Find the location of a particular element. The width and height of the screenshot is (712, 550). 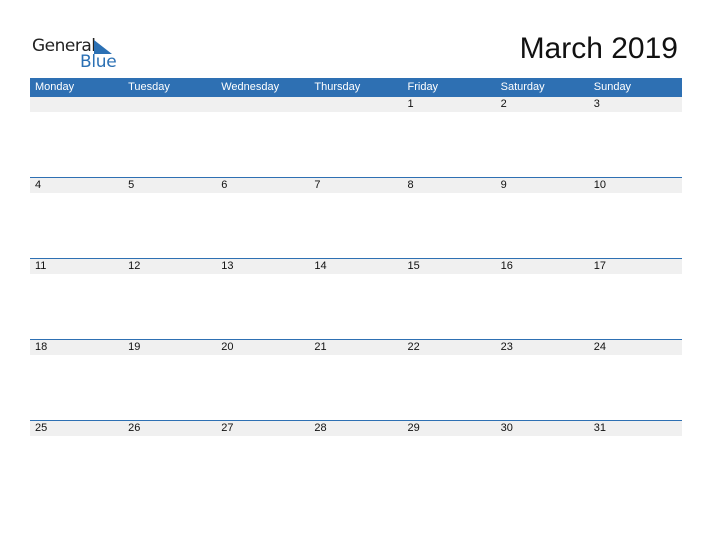

day-number: 6 is located at coordinates (224, 185).